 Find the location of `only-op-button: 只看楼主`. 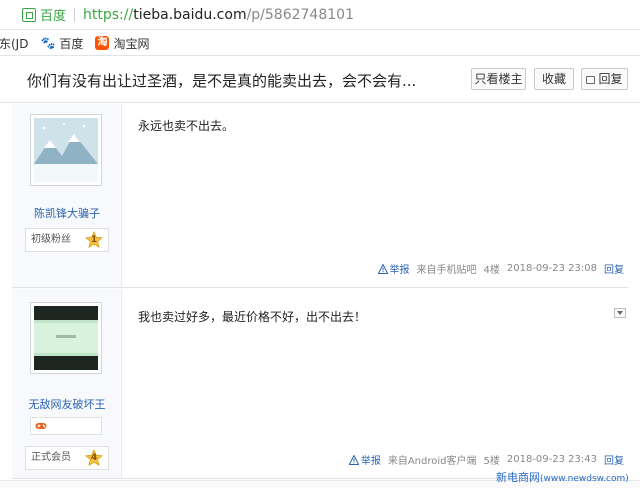

only-op-button: 只看楼主 is located at coordinates (498, 79).